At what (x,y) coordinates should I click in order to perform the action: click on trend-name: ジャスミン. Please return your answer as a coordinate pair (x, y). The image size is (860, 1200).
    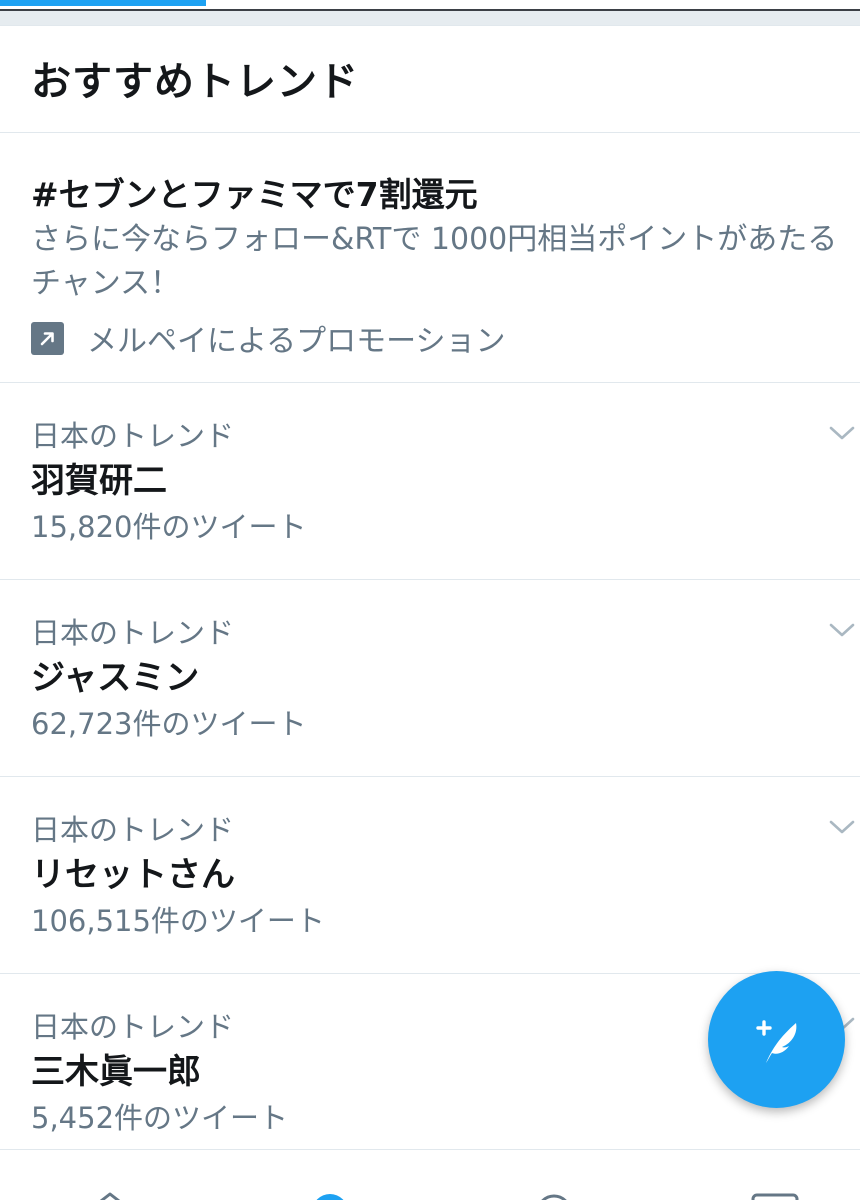
    Looking at the image, I should click on (435, 678).